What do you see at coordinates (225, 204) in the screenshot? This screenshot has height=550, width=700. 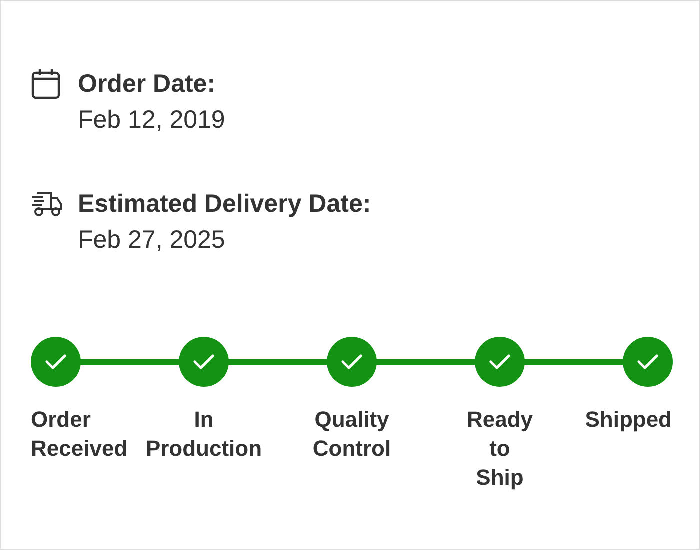 I see `detail-label: Estimated Delivery Date:` at bounding box center [225, 204].